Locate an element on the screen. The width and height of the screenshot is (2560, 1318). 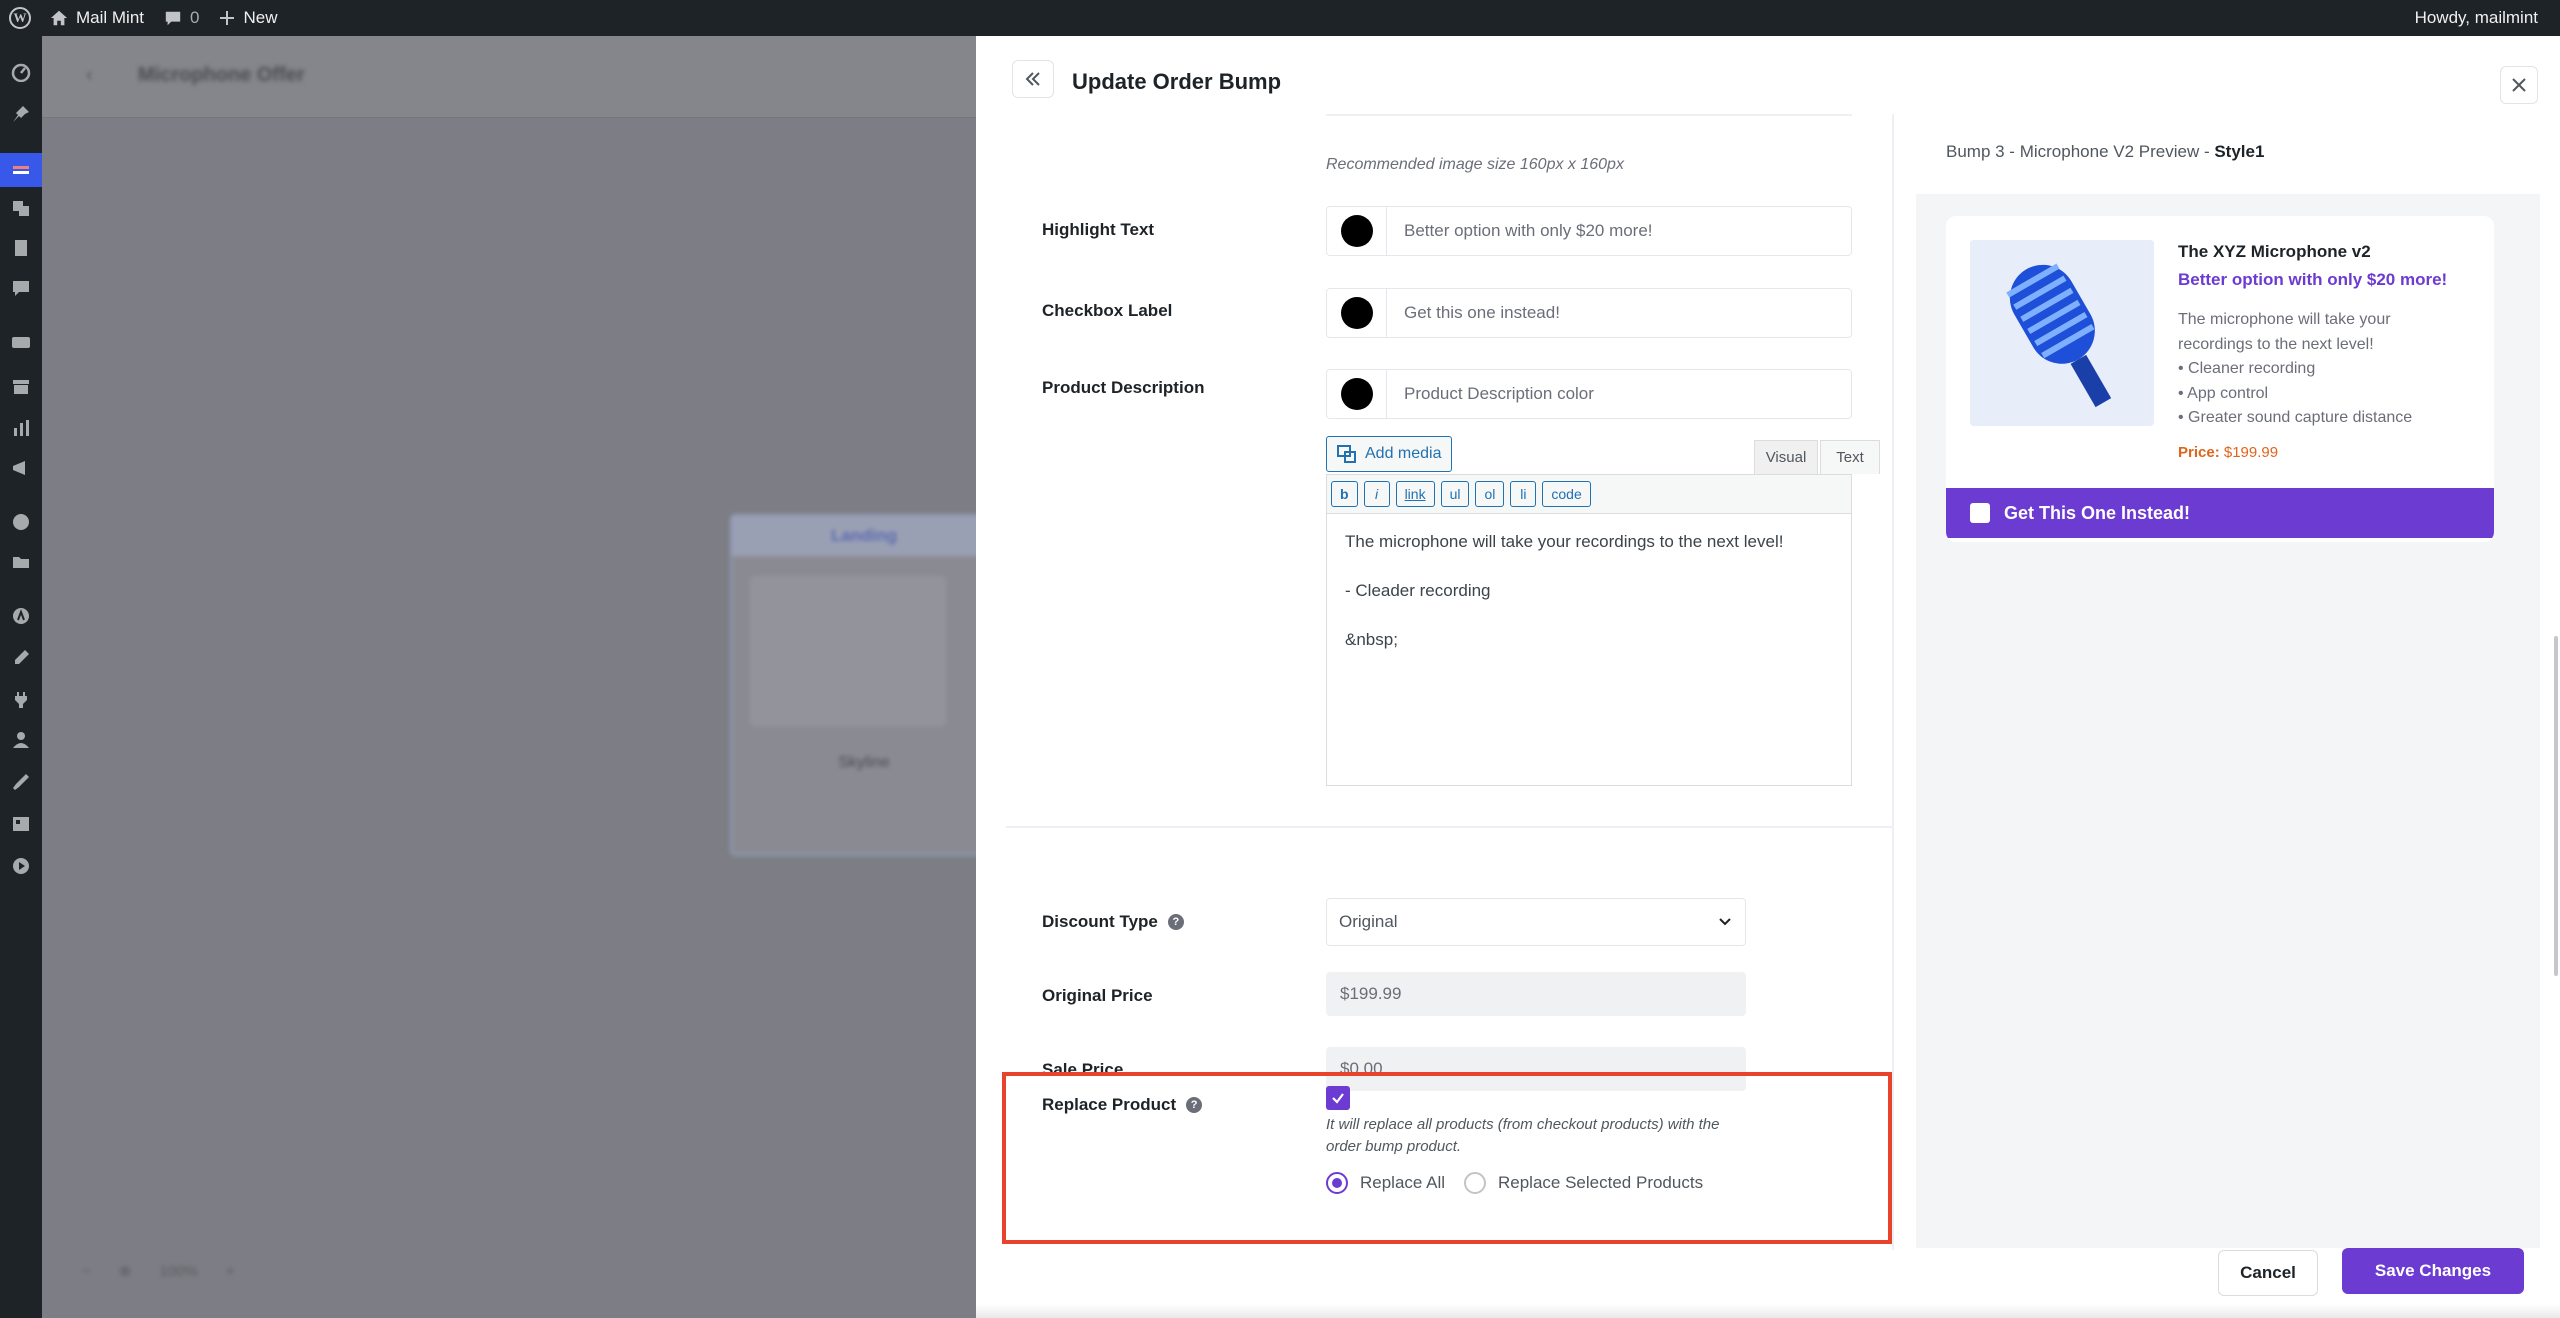
preview-checkbox-bar: Get This One Instead! is located at coordinates (2220, 513).